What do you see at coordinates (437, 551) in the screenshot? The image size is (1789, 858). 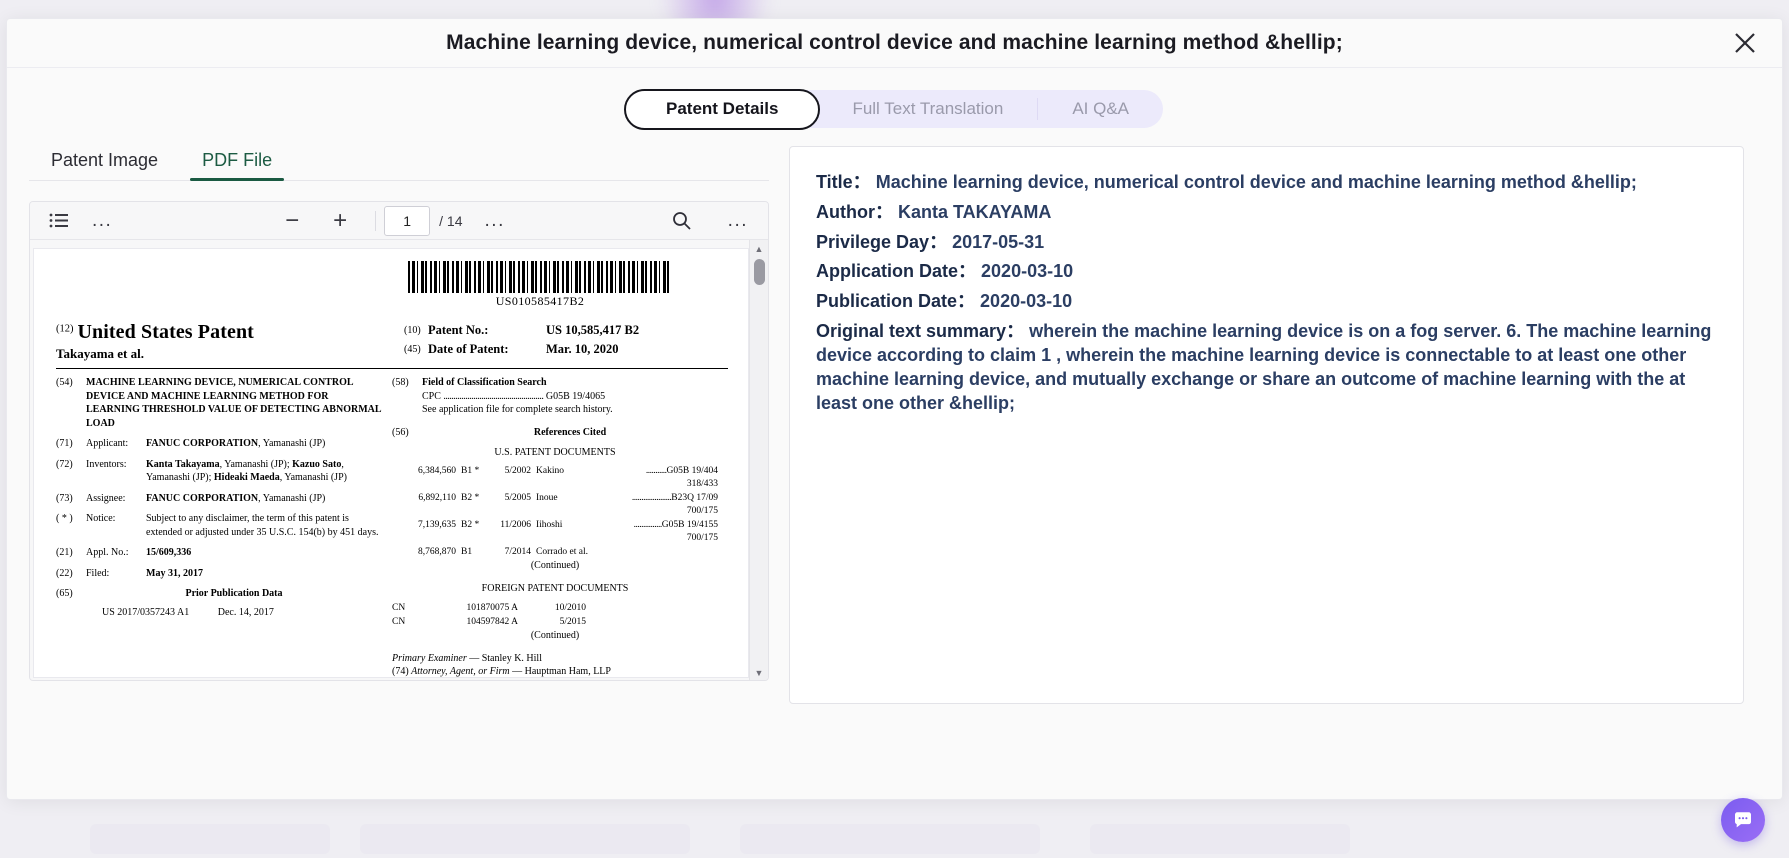 I see `ref-number: 8,768,870` at bounding box center [437, 551].